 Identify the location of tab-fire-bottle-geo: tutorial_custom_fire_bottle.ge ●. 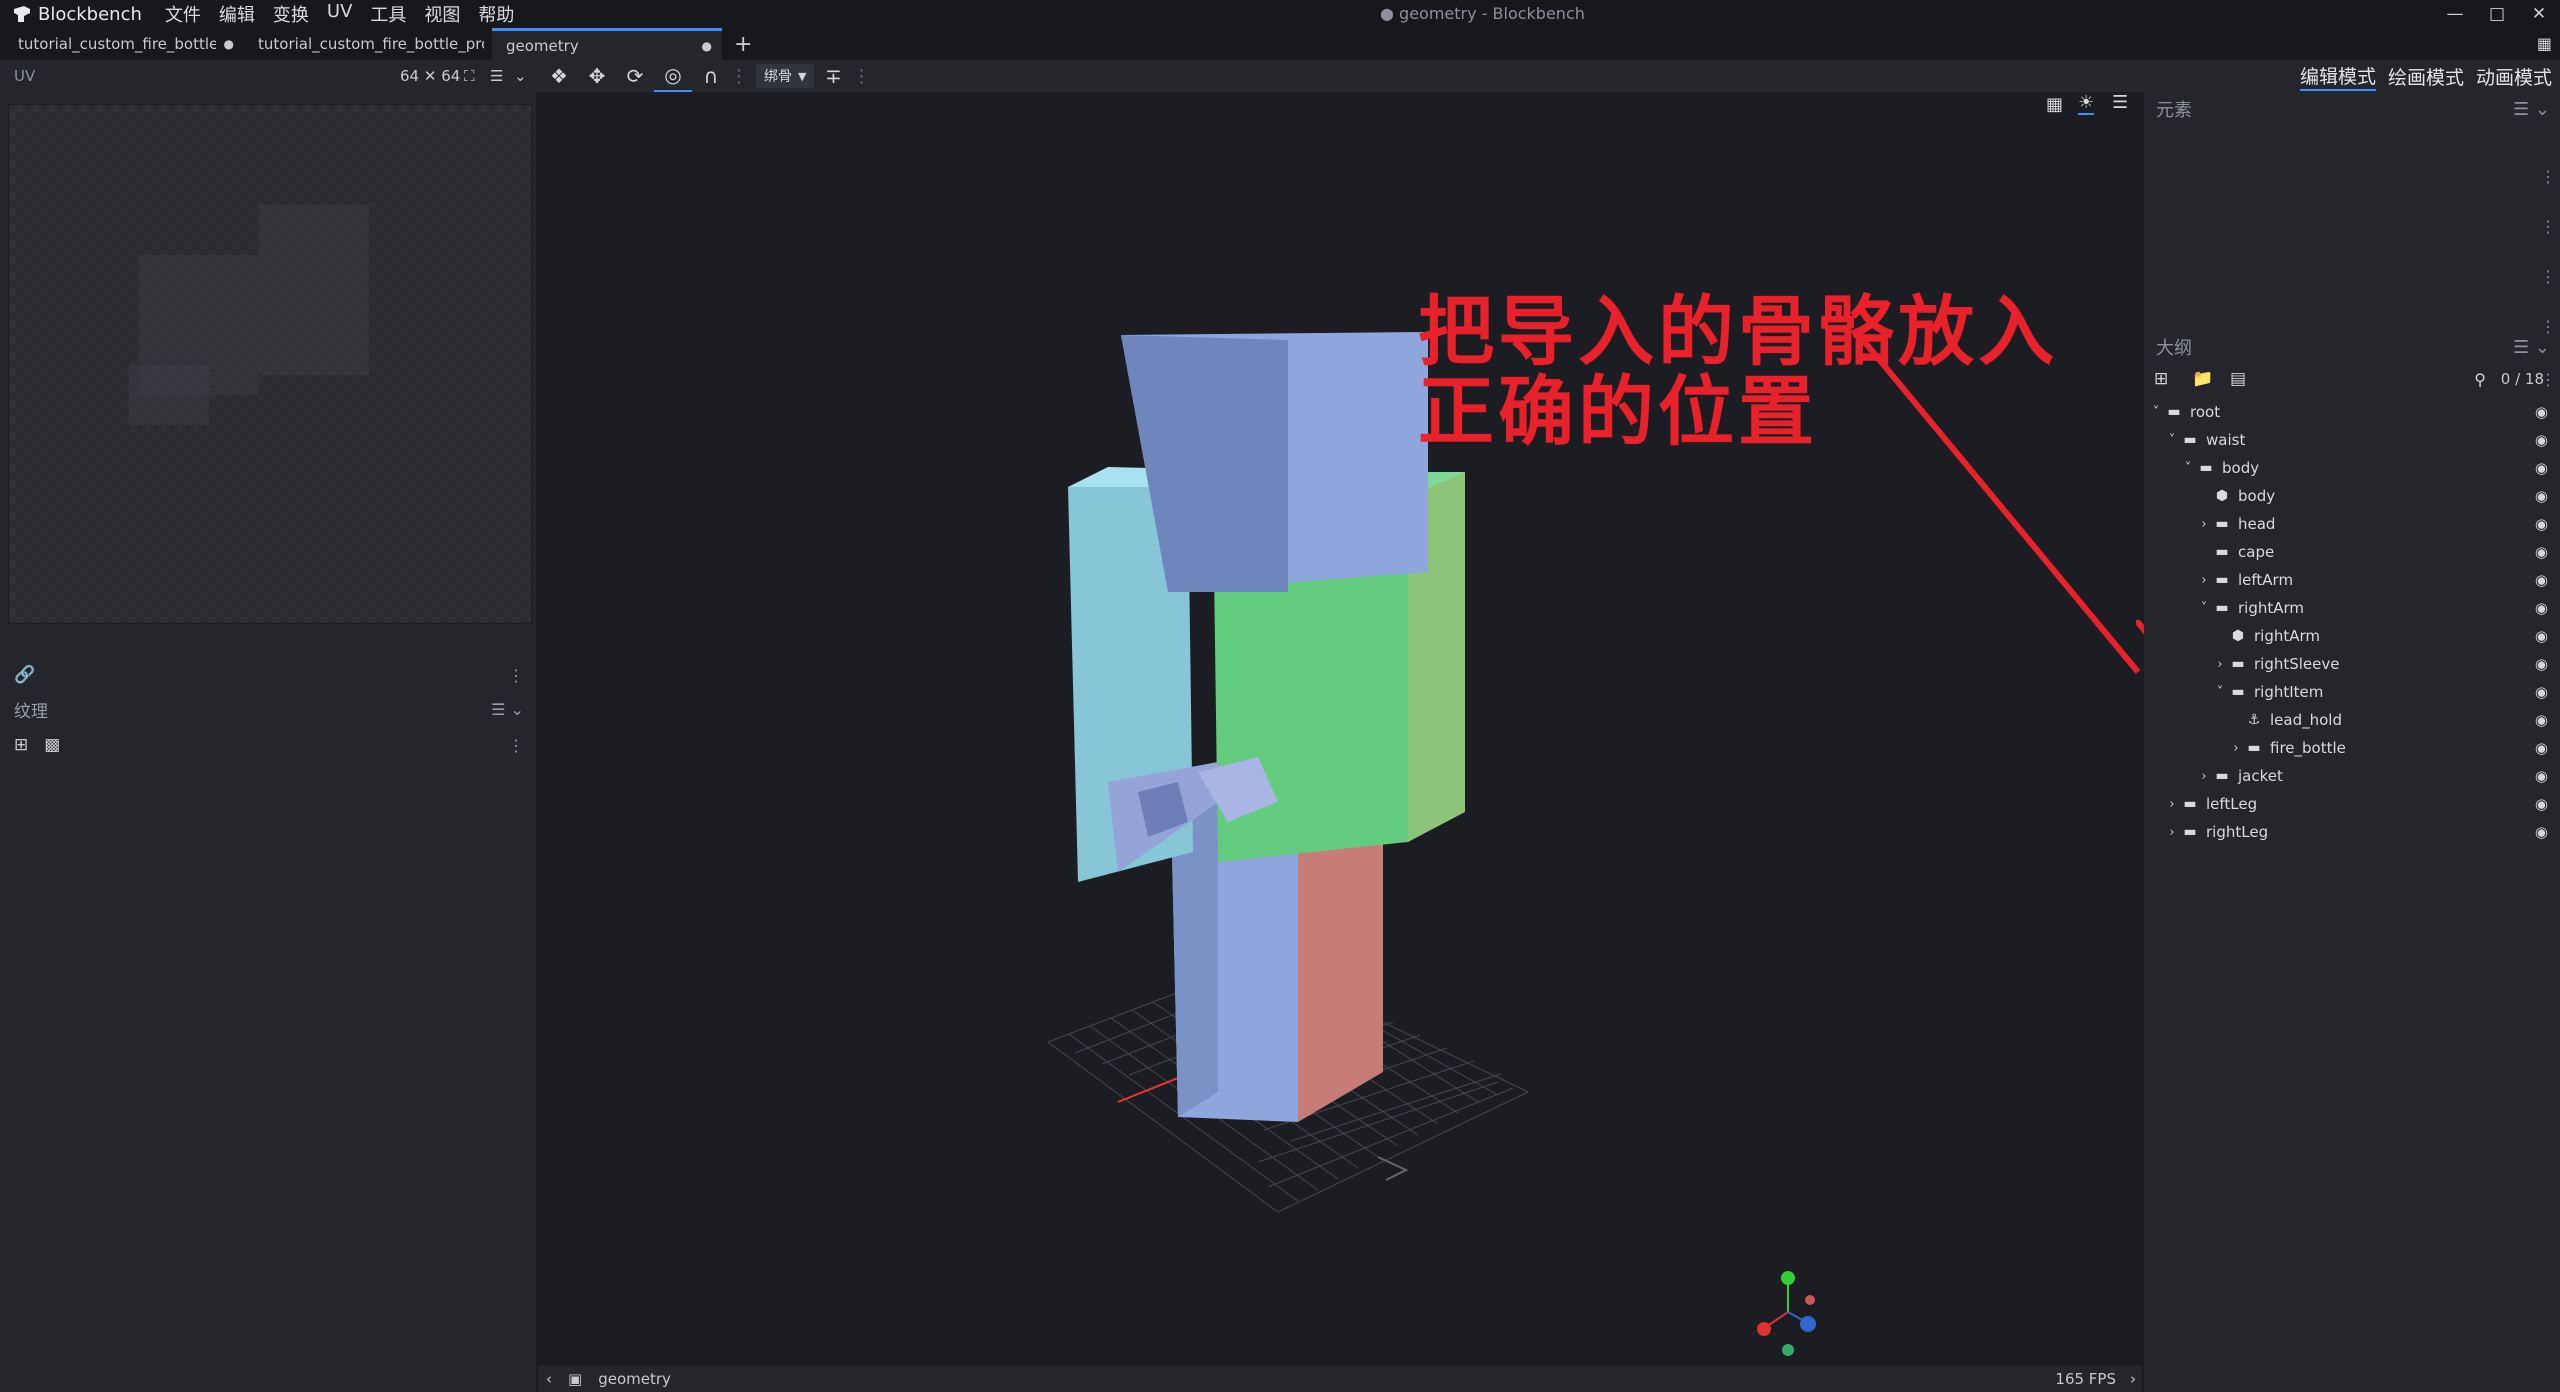
(121, 44).